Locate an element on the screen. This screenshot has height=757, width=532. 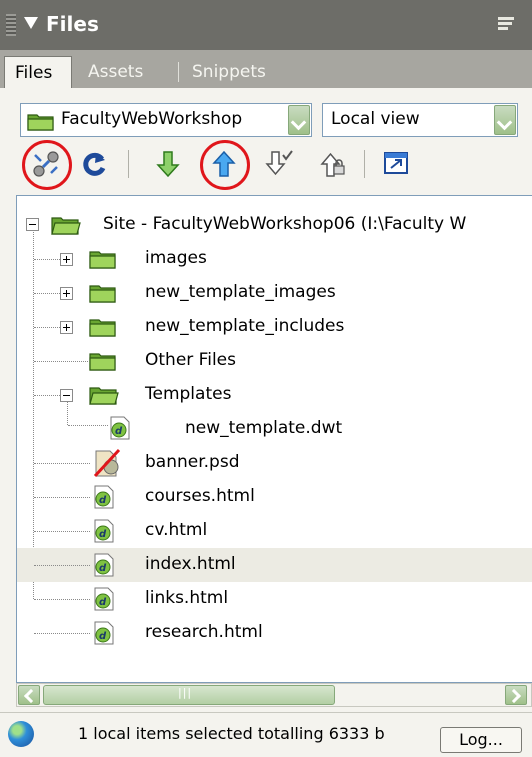
tree-item-new-template-dwt: d new_template.dwt is located at coordinates (274, 429).